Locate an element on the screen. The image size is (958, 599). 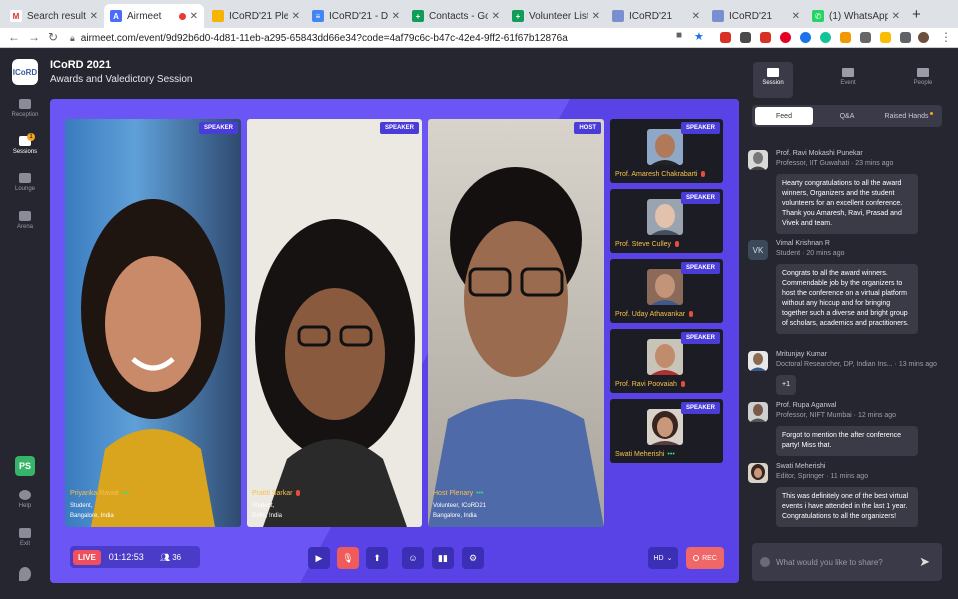
emoji-icon is located at coordinates (765, 562).